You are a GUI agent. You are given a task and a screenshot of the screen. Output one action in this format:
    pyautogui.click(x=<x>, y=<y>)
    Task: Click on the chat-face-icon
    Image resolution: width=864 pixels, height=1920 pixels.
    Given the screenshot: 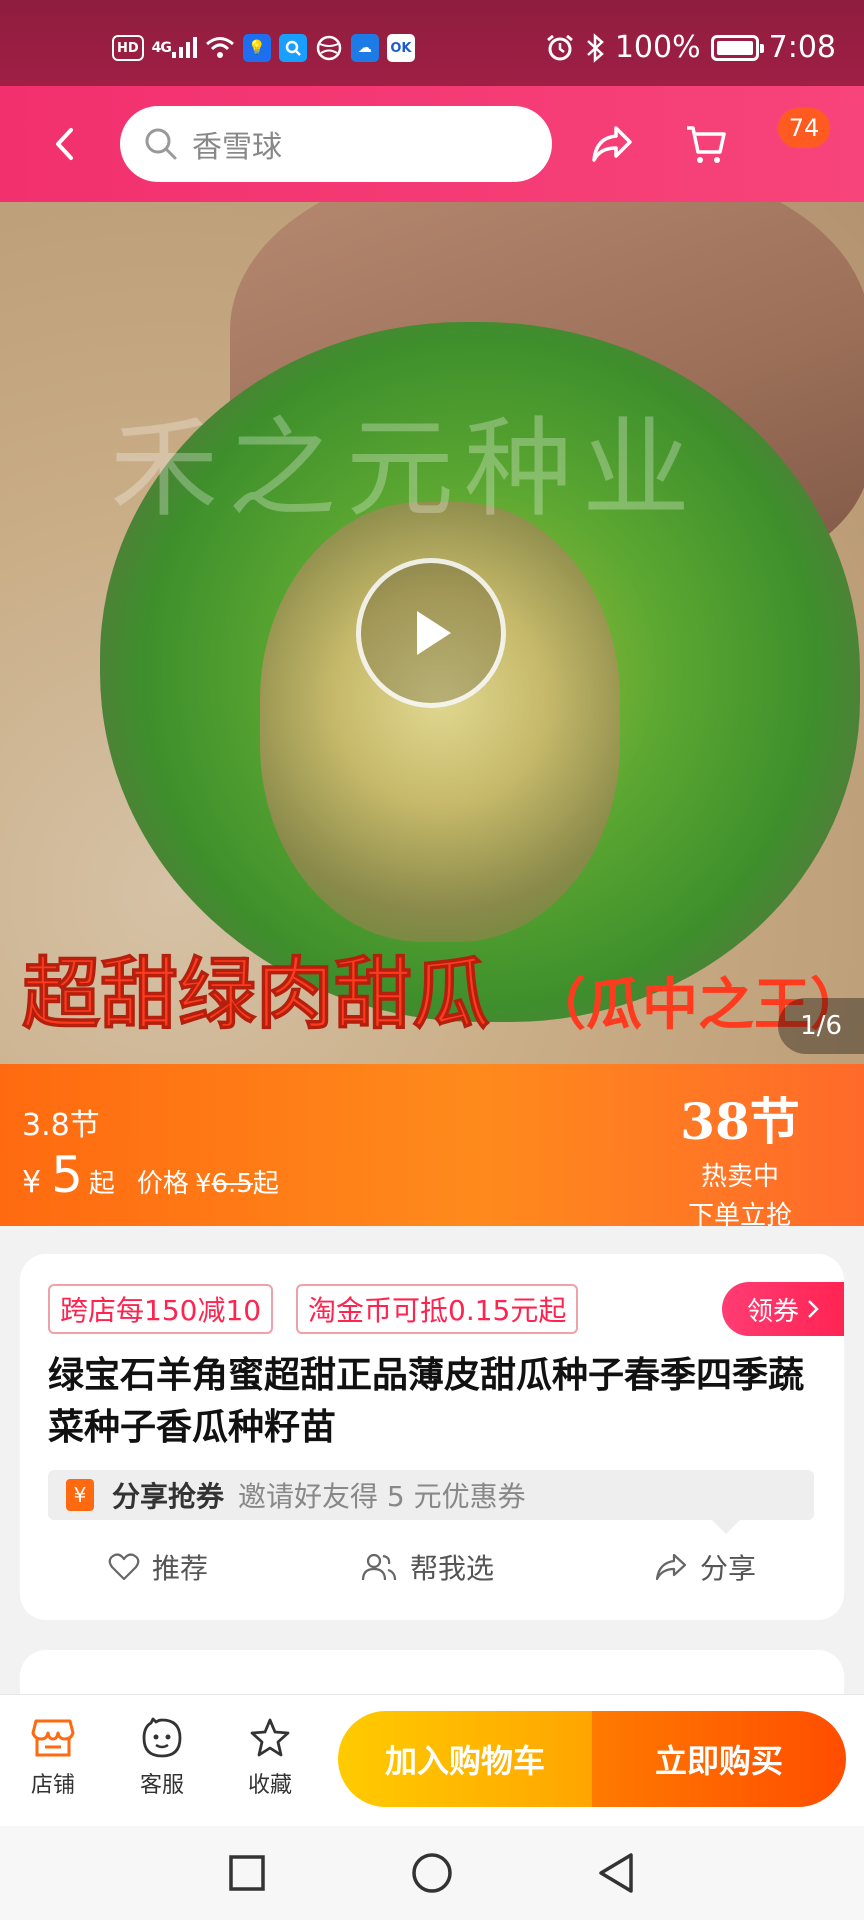 What is the action you would take?
    pyautogui.click(x=162, y=1737)
    